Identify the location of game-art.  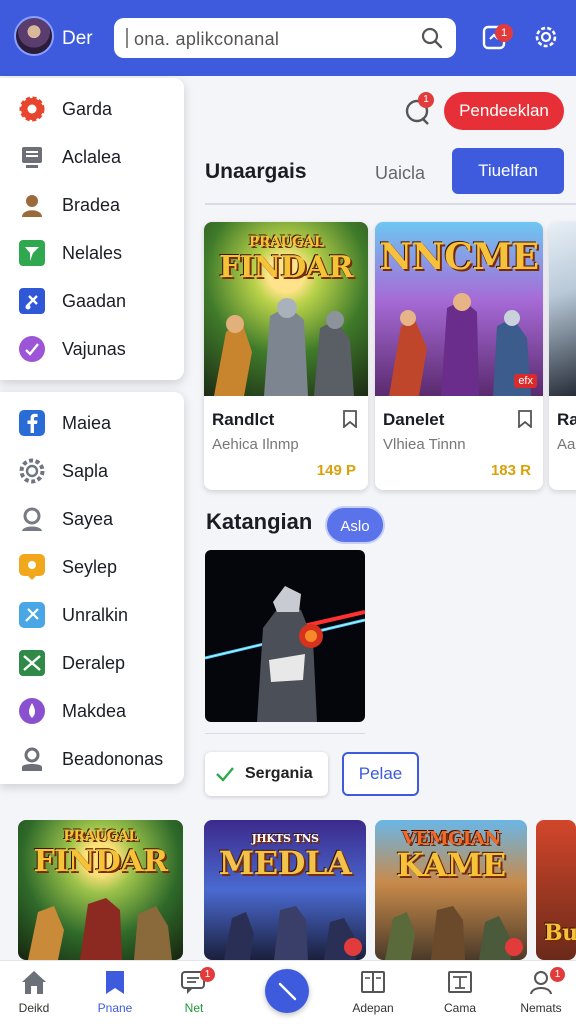
(284, 347).